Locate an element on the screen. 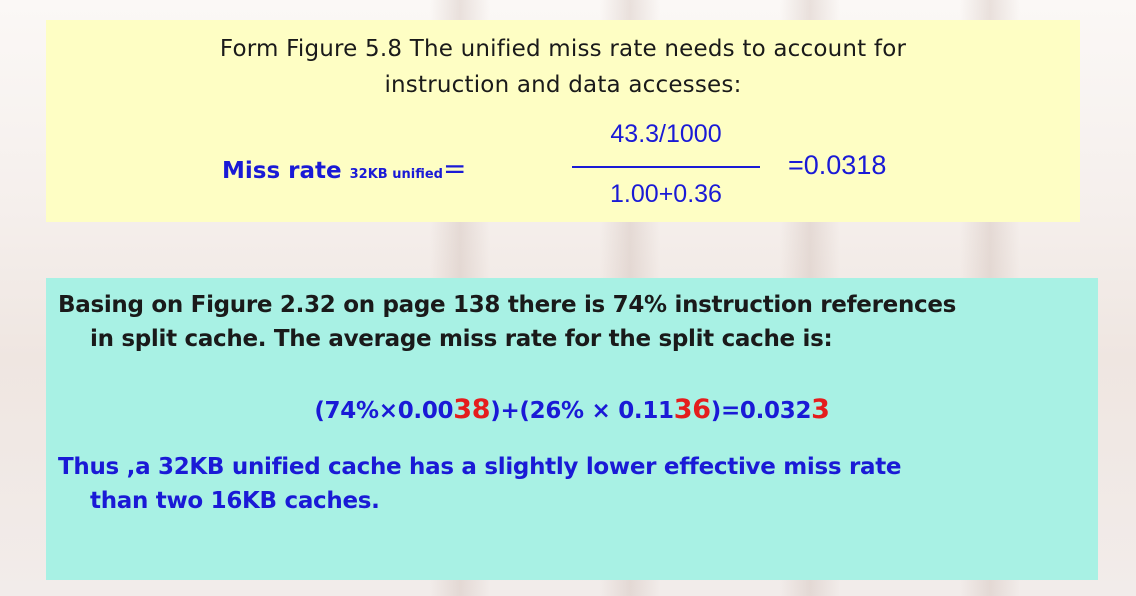 The width and height of the screenshot is (1136, 596). calc-highlight-2: 36 is located at coordinates (692, 409).